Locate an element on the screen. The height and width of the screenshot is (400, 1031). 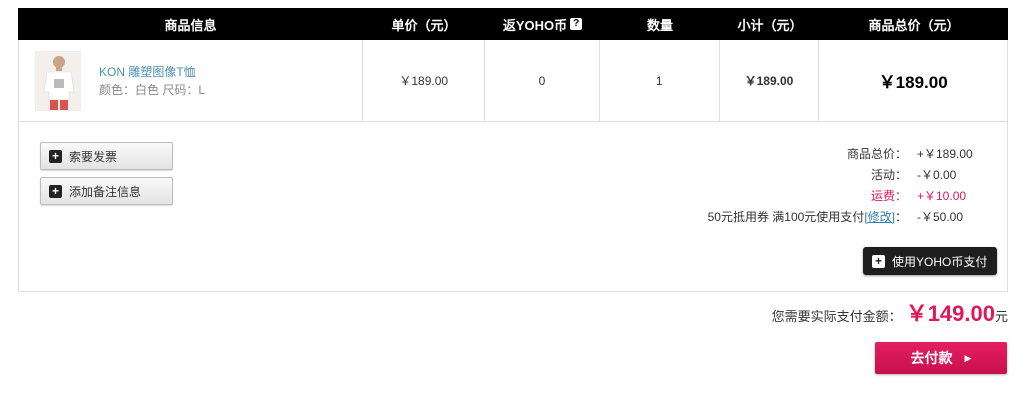
total-cell: ￥189.00 is located at coordinates (913, 80).